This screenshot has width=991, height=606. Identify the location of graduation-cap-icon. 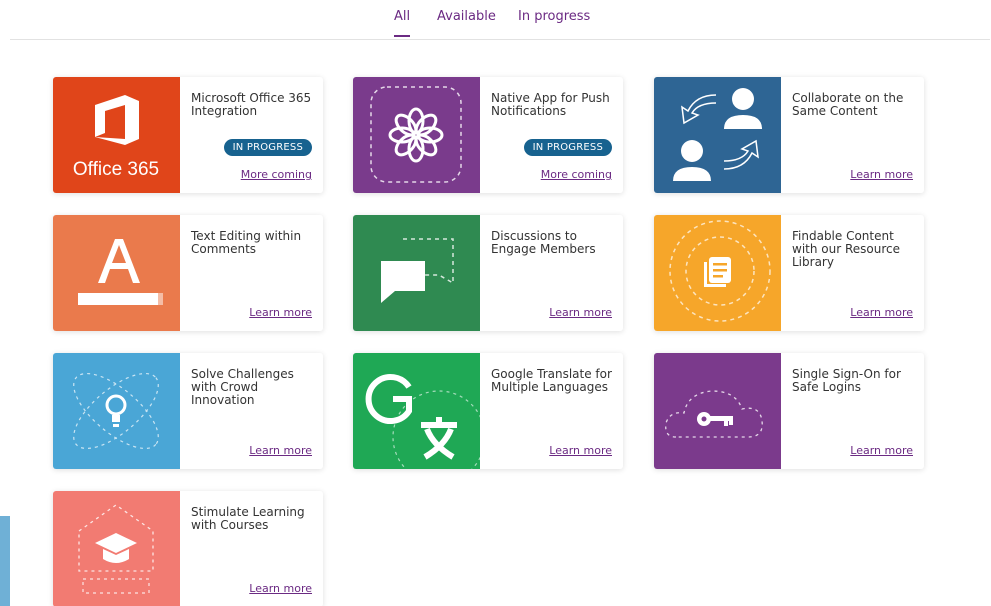
(116, 548).